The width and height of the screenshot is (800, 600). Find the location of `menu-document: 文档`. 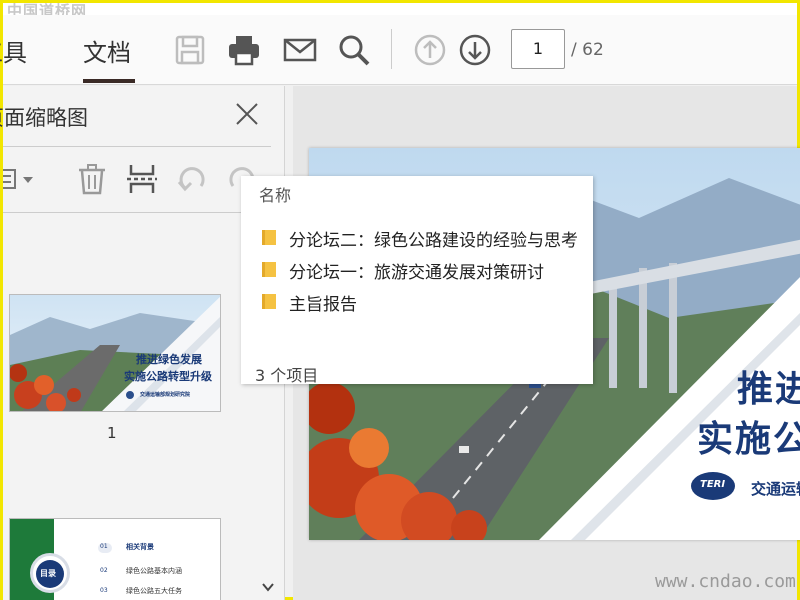

menu-document: 文档 is located at coordinates (107, 50).